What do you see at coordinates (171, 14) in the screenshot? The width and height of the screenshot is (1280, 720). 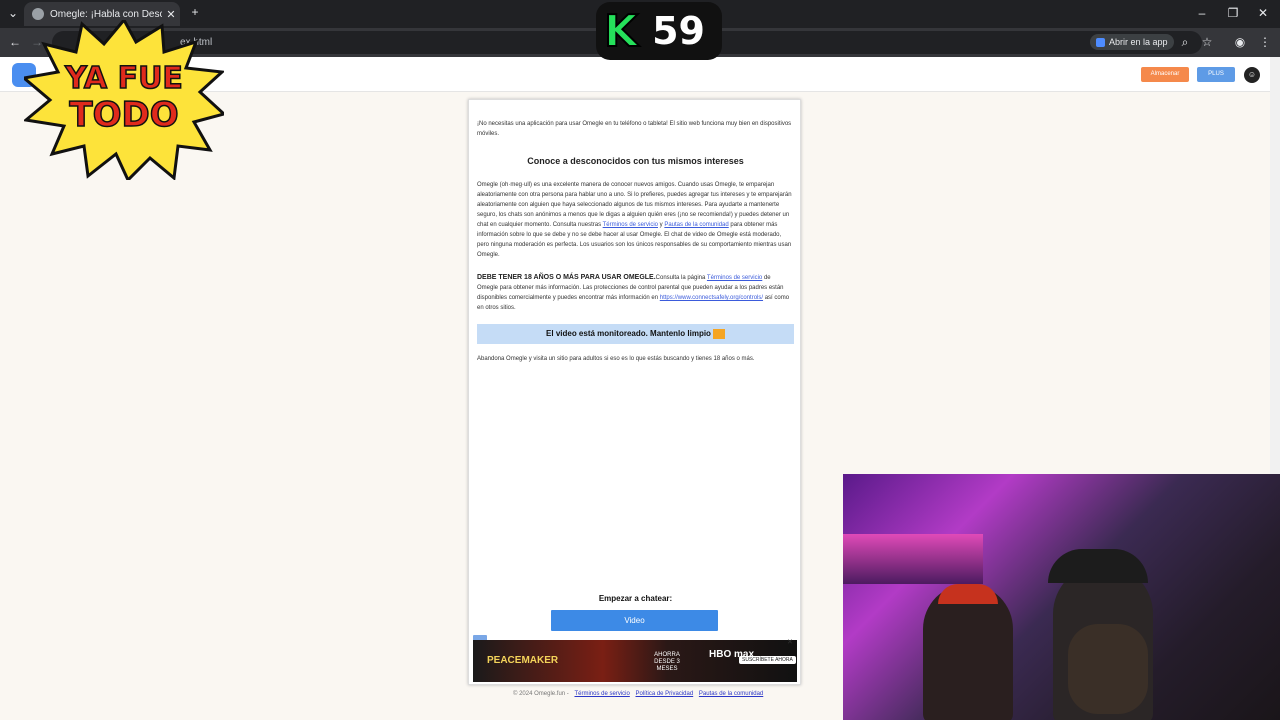 I see `close-tab-icon: ✕` at bounding box center [171, 14].